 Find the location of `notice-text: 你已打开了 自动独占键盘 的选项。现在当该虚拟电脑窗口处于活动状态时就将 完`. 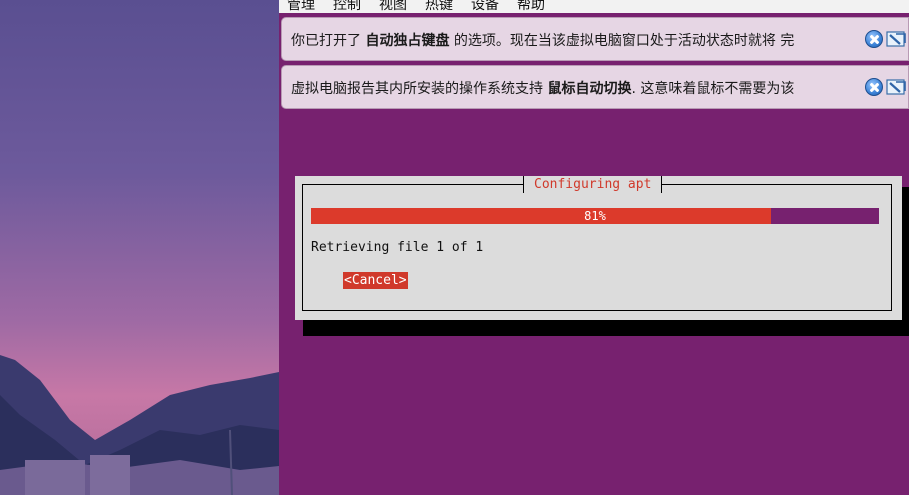

notice-text: 你已打开了 自动独占键盘 的选项。现在当该虚拟电脑窗口处于活动状态时就将 完 is located at coordinates (543, 41).